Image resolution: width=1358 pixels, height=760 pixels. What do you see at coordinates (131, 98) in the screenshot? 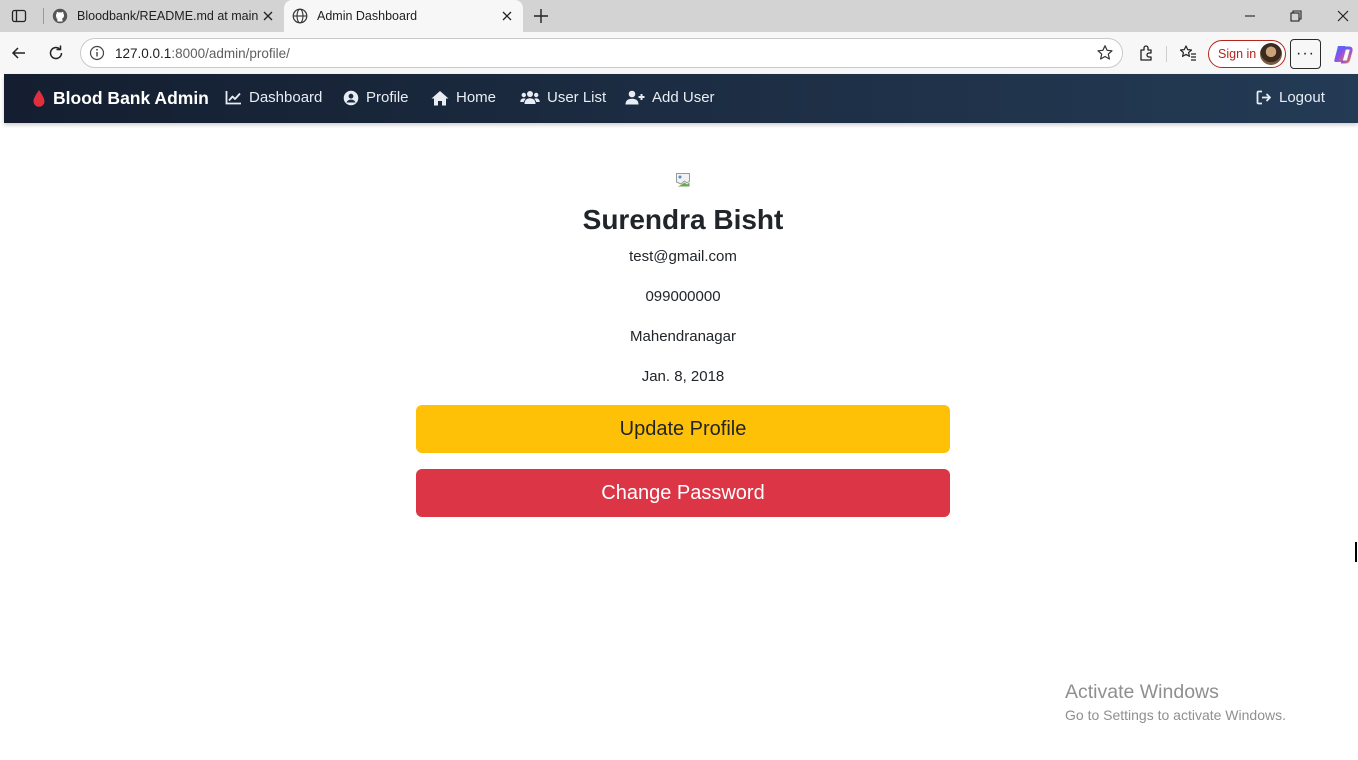
I see `brand-label: Blood Bank Admin` at bounding box center [131, 98].